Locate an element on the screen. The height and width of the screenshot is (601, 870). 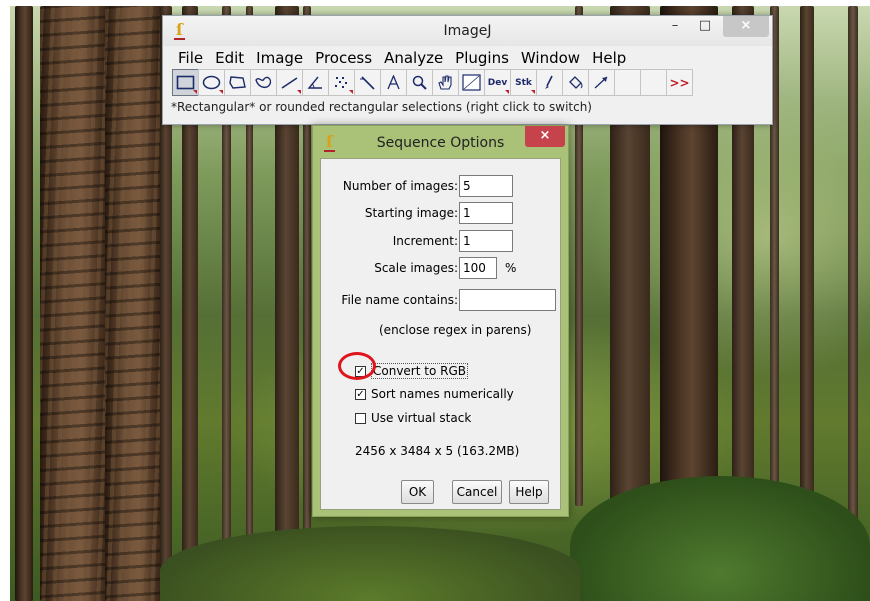
scale-images-input is located at coordinates (478, 268).